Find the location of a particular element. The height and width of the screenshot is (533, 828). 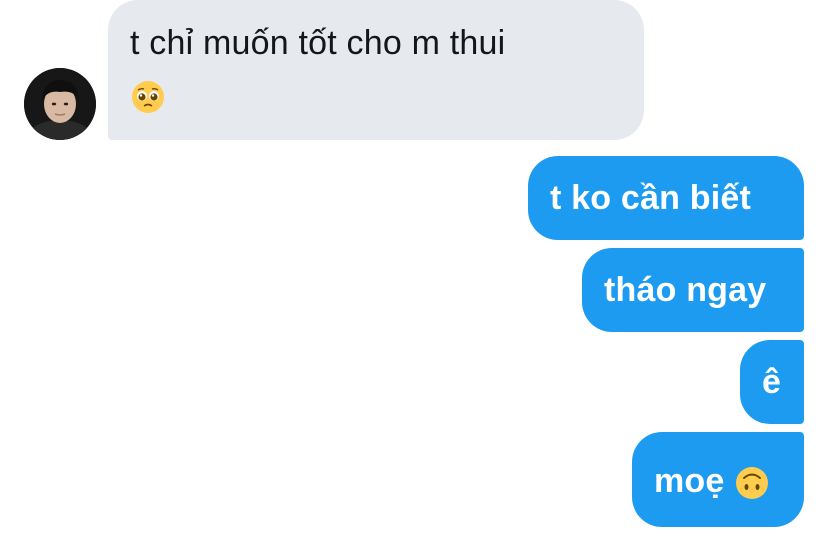

sender-avatar is located at coordinates (60, 104).